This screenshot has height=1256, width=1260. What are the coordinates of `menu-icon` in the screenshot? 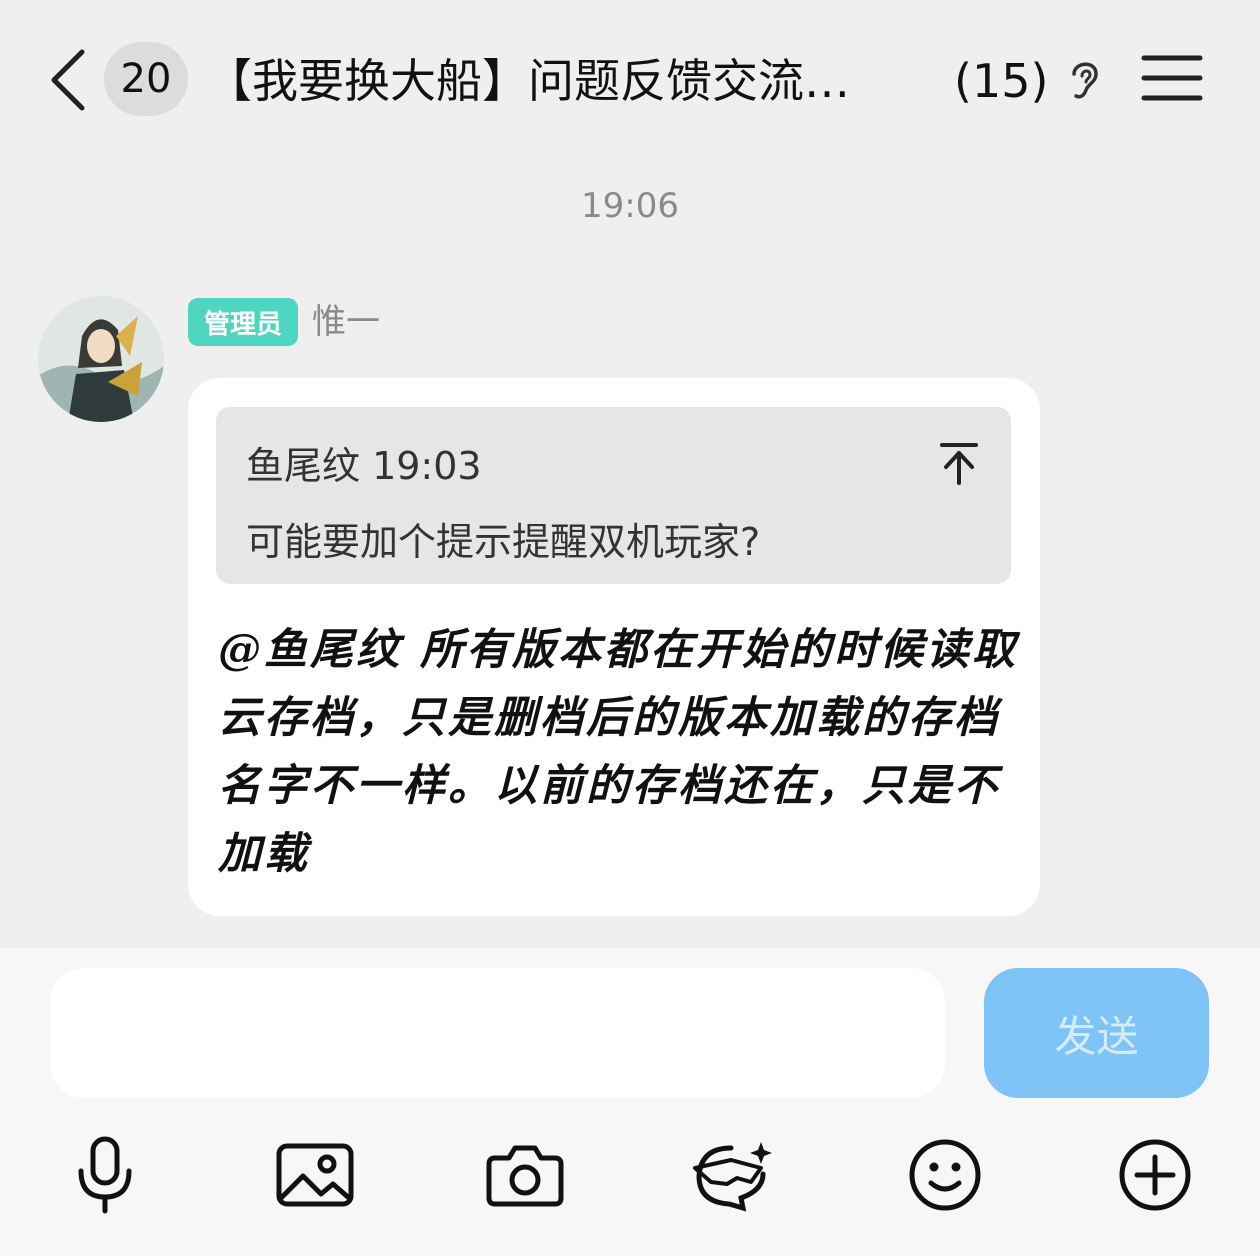 It's located at (1172, 78).